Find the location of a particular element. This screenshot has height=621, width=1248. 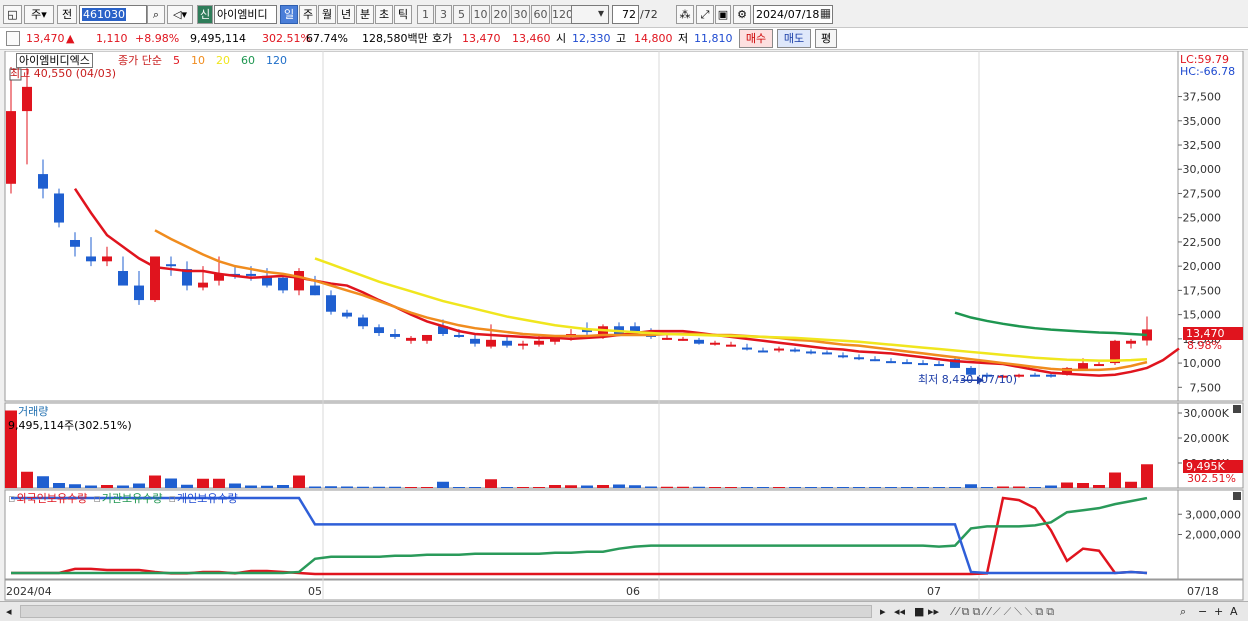

font-size-icon: A is located at coordinates (1234, 612).